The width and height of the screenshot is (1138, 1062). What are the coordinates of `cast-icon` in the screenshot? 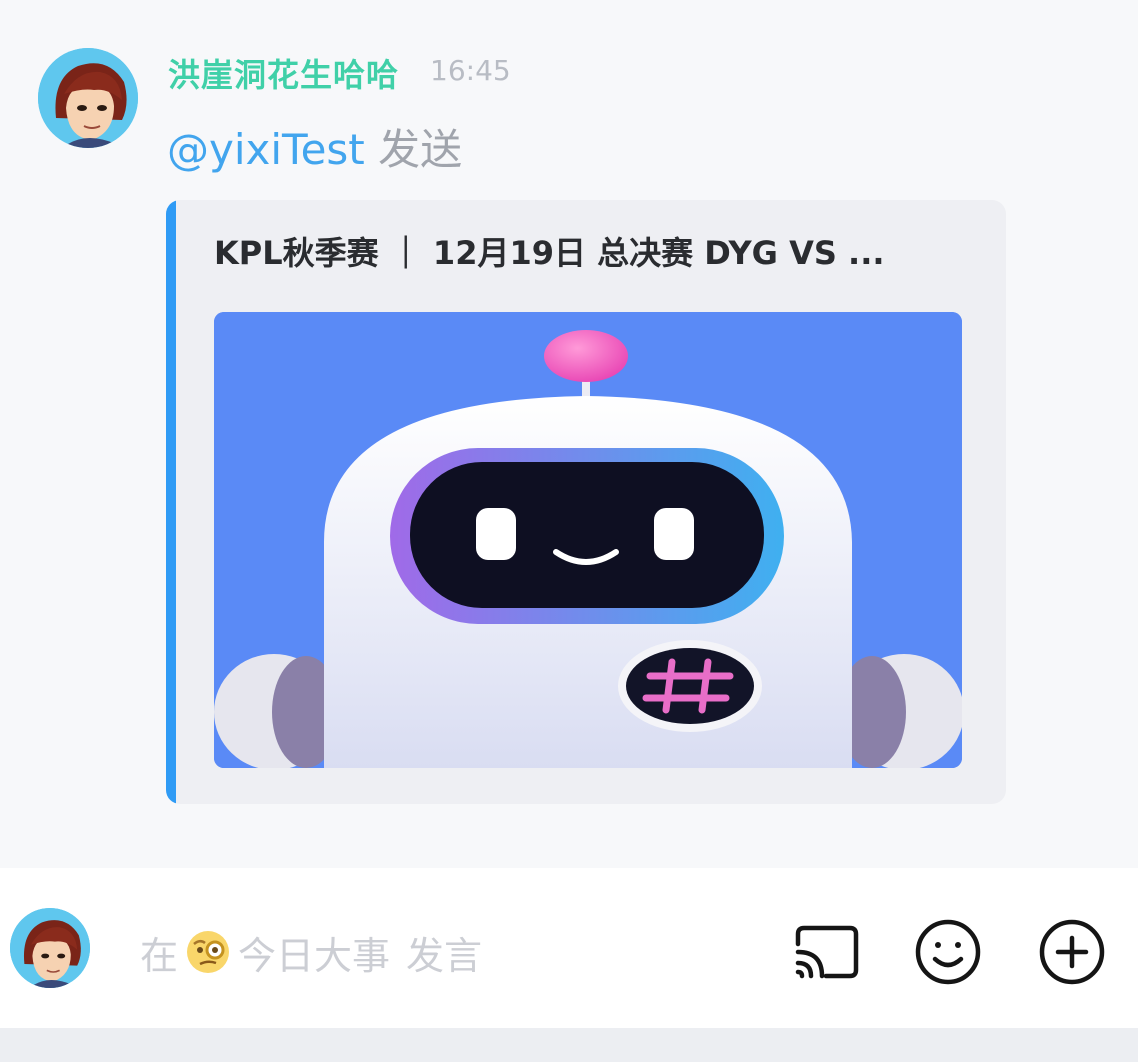 It's located at (826, 952).